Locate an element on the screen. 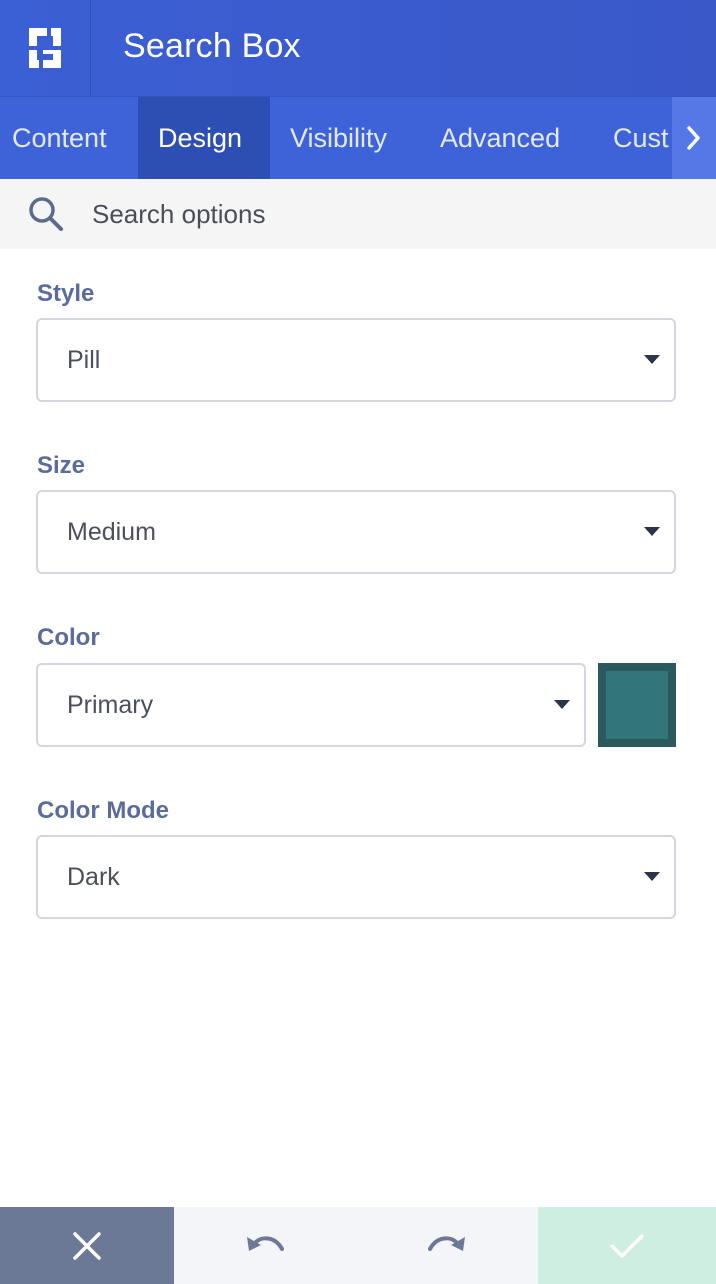 This screenshot has height=1284, width=716. tab-advanced: Advanced is located at coordinates (506, 138).